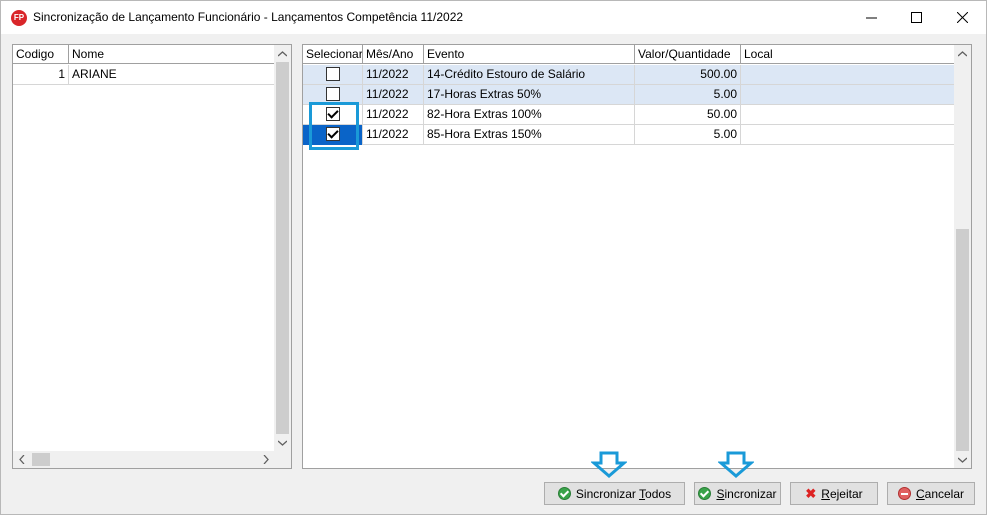  I want to click on reject-label: Rejeitar, so click(842, 493).